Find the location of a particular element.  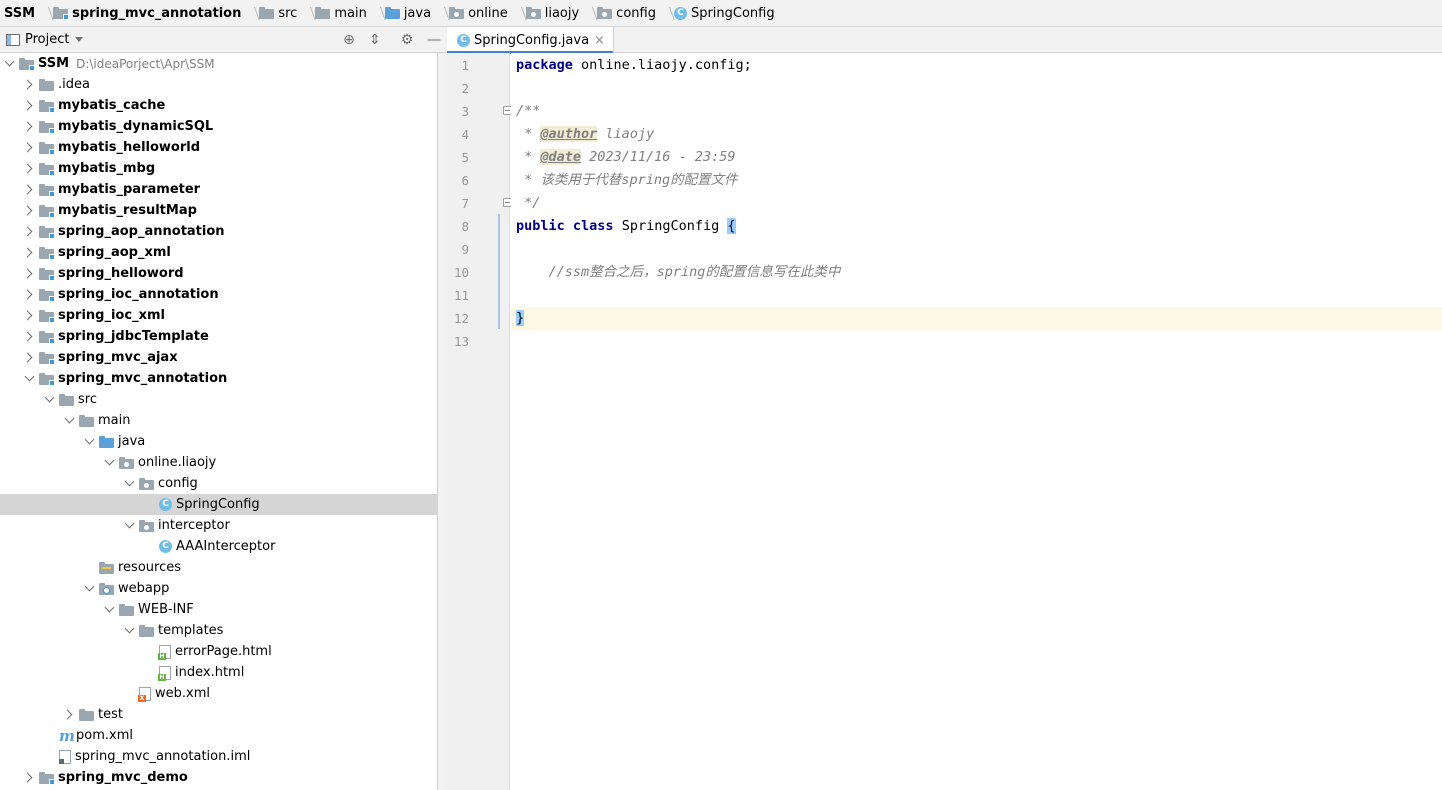

gear-icon: ⚙ is located at coordinates (407, 40).